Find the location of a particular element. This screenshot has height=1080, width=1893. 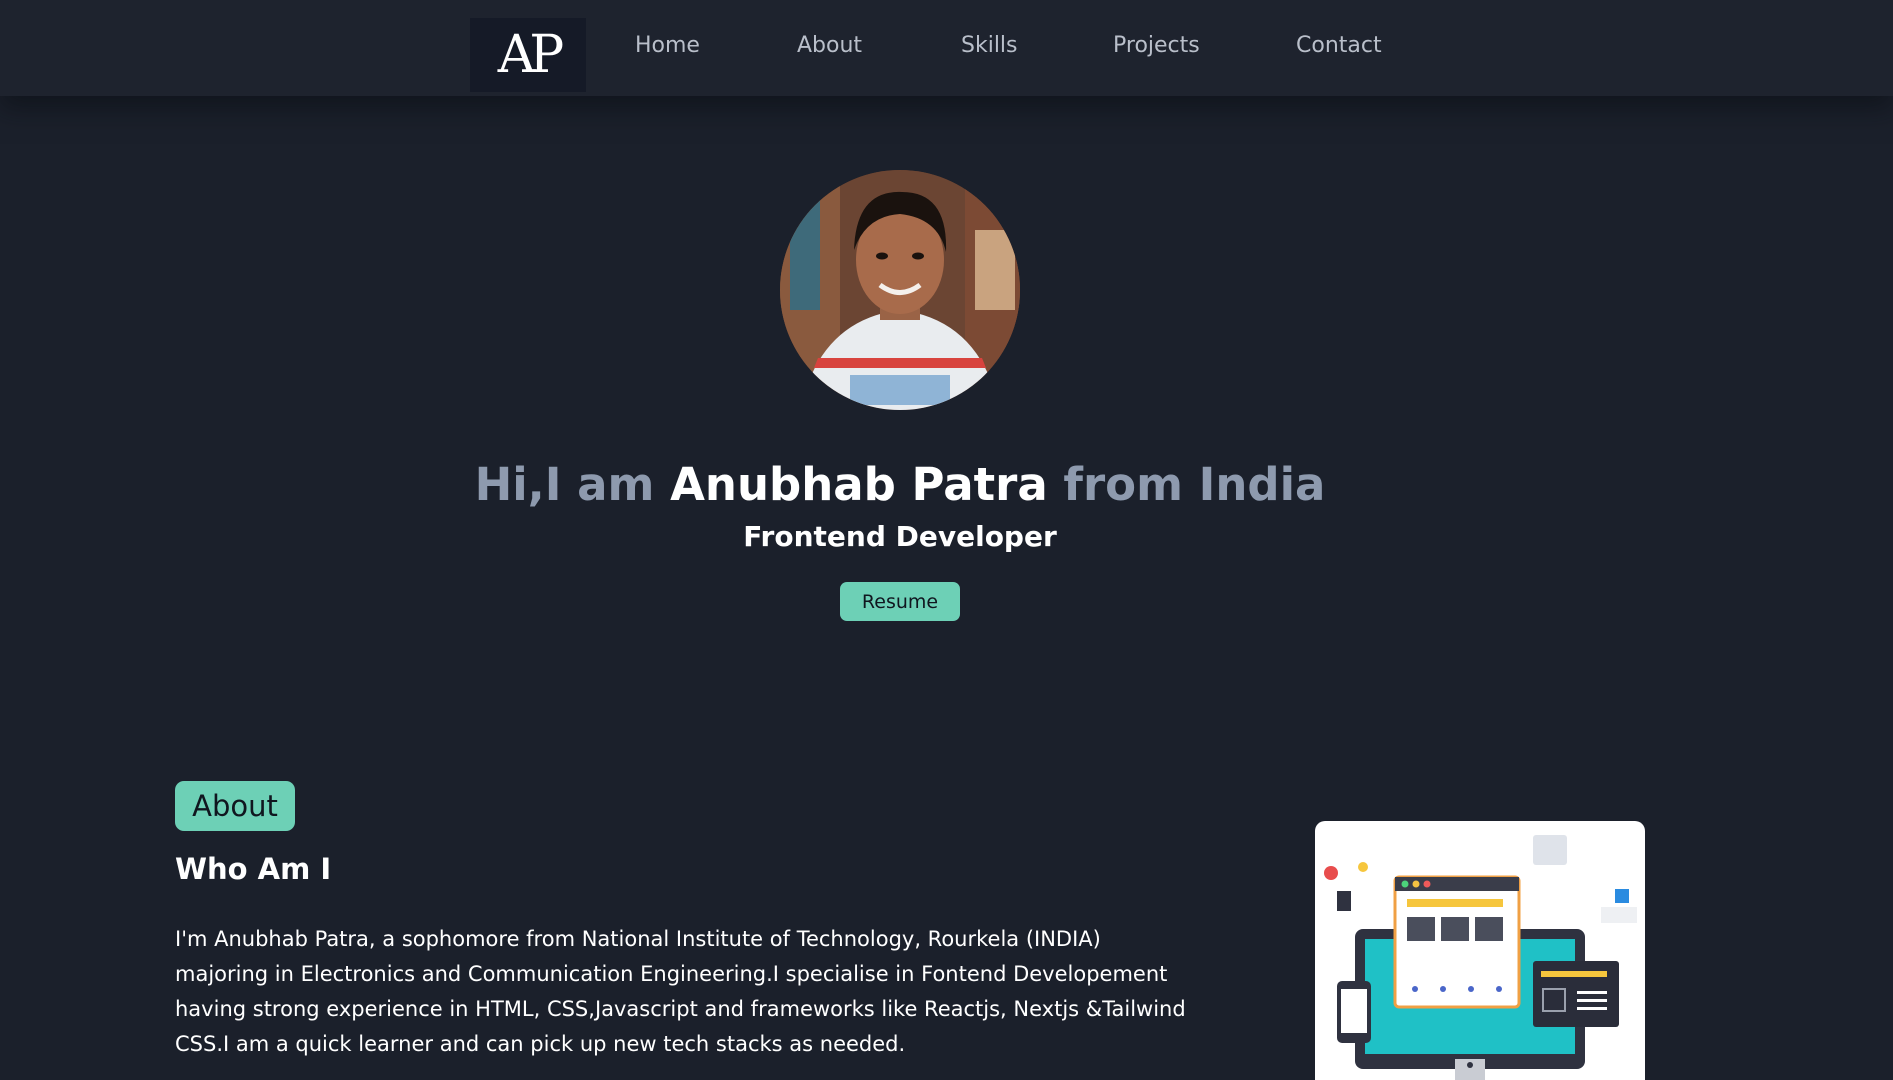

web-development-illustration is located at coordinates (1480, 950).